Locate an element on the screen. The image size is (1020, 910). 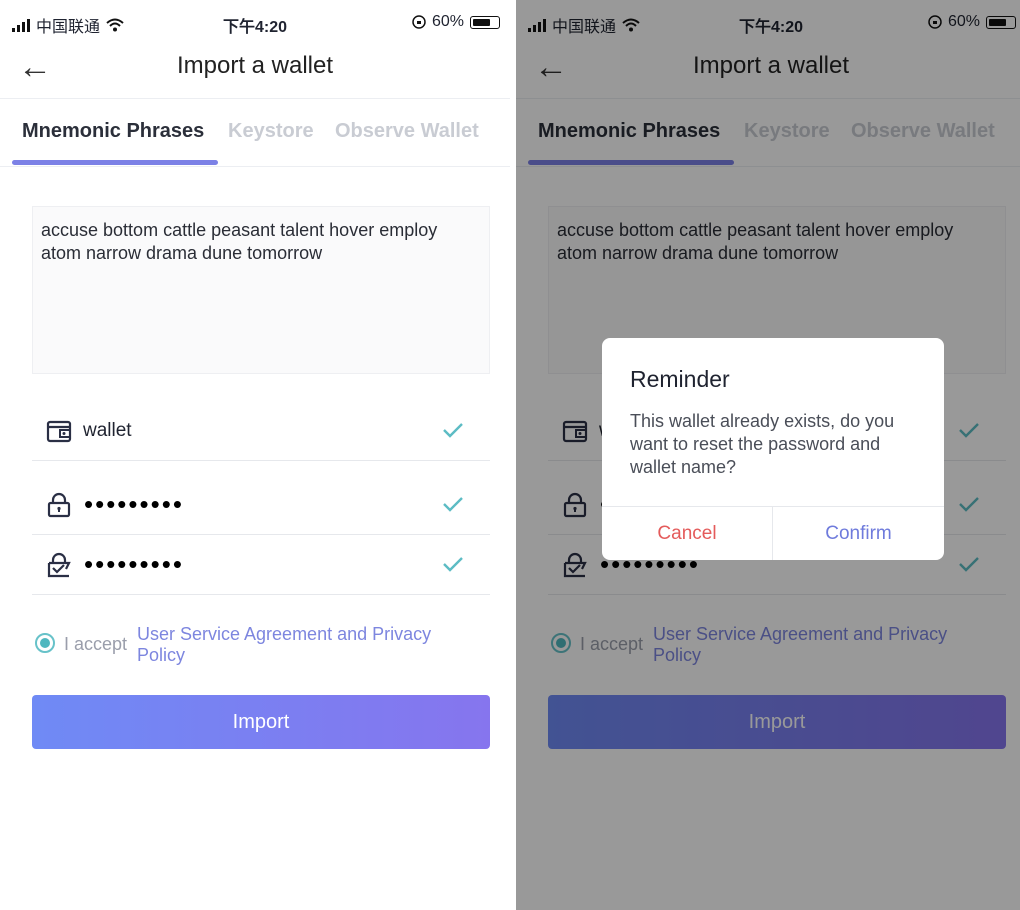
page-title: Import a wallet is located at coordinates (255, 65).